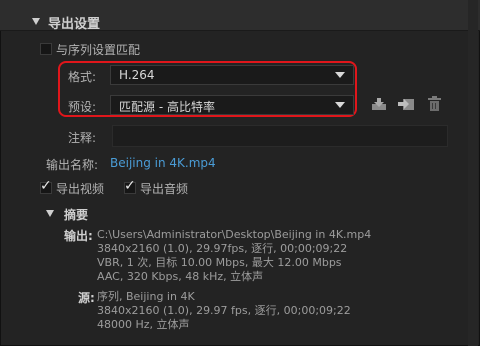 The width and height of the screenshot is (480, 346). What do you see at coordinates (80, 189) in the screenshot?
I see `export-video-label: 导出视频` at bounding box center [80, 189].